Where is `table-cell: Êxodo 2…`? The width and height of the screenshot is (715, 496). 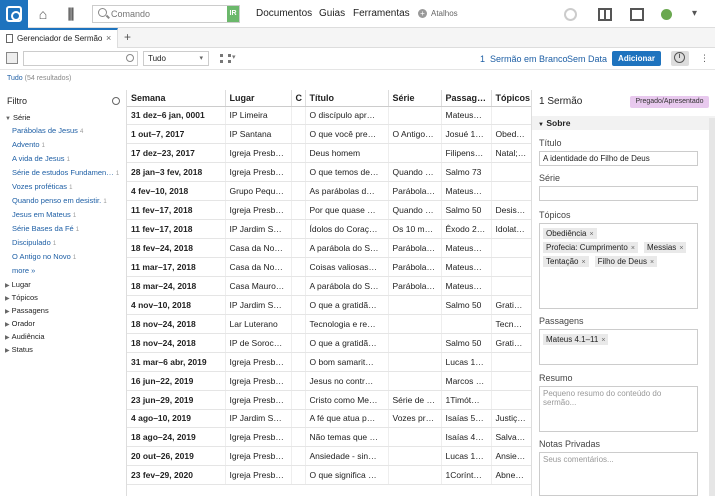 table-cell: Êxodo 2… is located at coordinates (466, 229).